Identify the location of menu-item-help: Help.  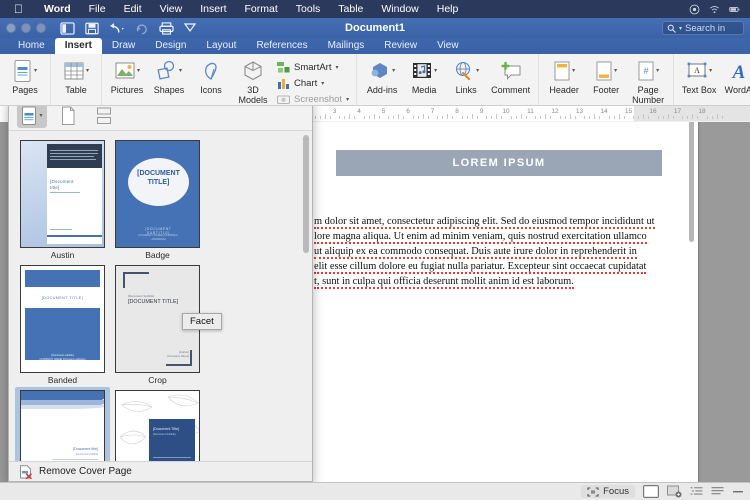
(448, 9).